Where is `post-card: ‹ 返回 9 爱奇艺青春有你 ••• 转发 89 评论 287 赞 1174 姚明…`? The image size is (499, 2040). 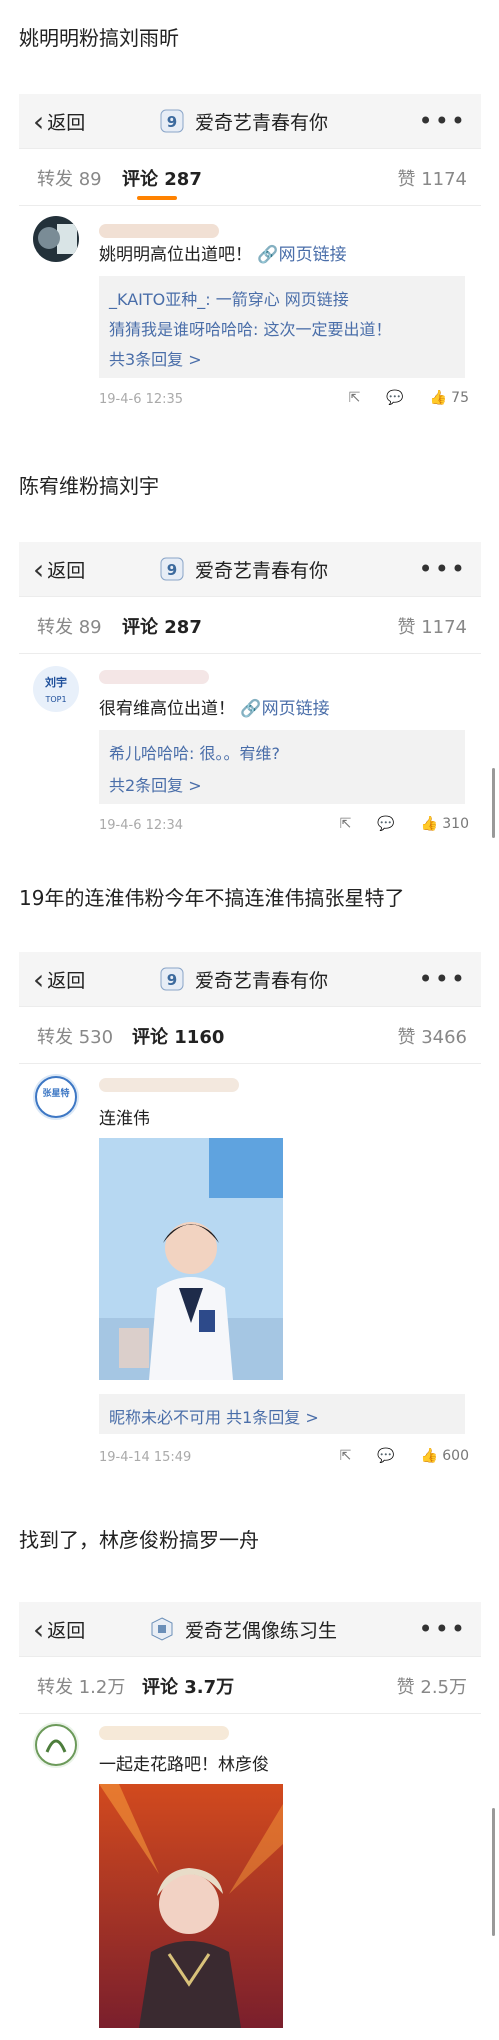
post-card: ‹ 返回 9 爱奇艺青春有你 ••• 转发 89 评论 287 赞 1174 姚明… is located at coordinates (250, 250).